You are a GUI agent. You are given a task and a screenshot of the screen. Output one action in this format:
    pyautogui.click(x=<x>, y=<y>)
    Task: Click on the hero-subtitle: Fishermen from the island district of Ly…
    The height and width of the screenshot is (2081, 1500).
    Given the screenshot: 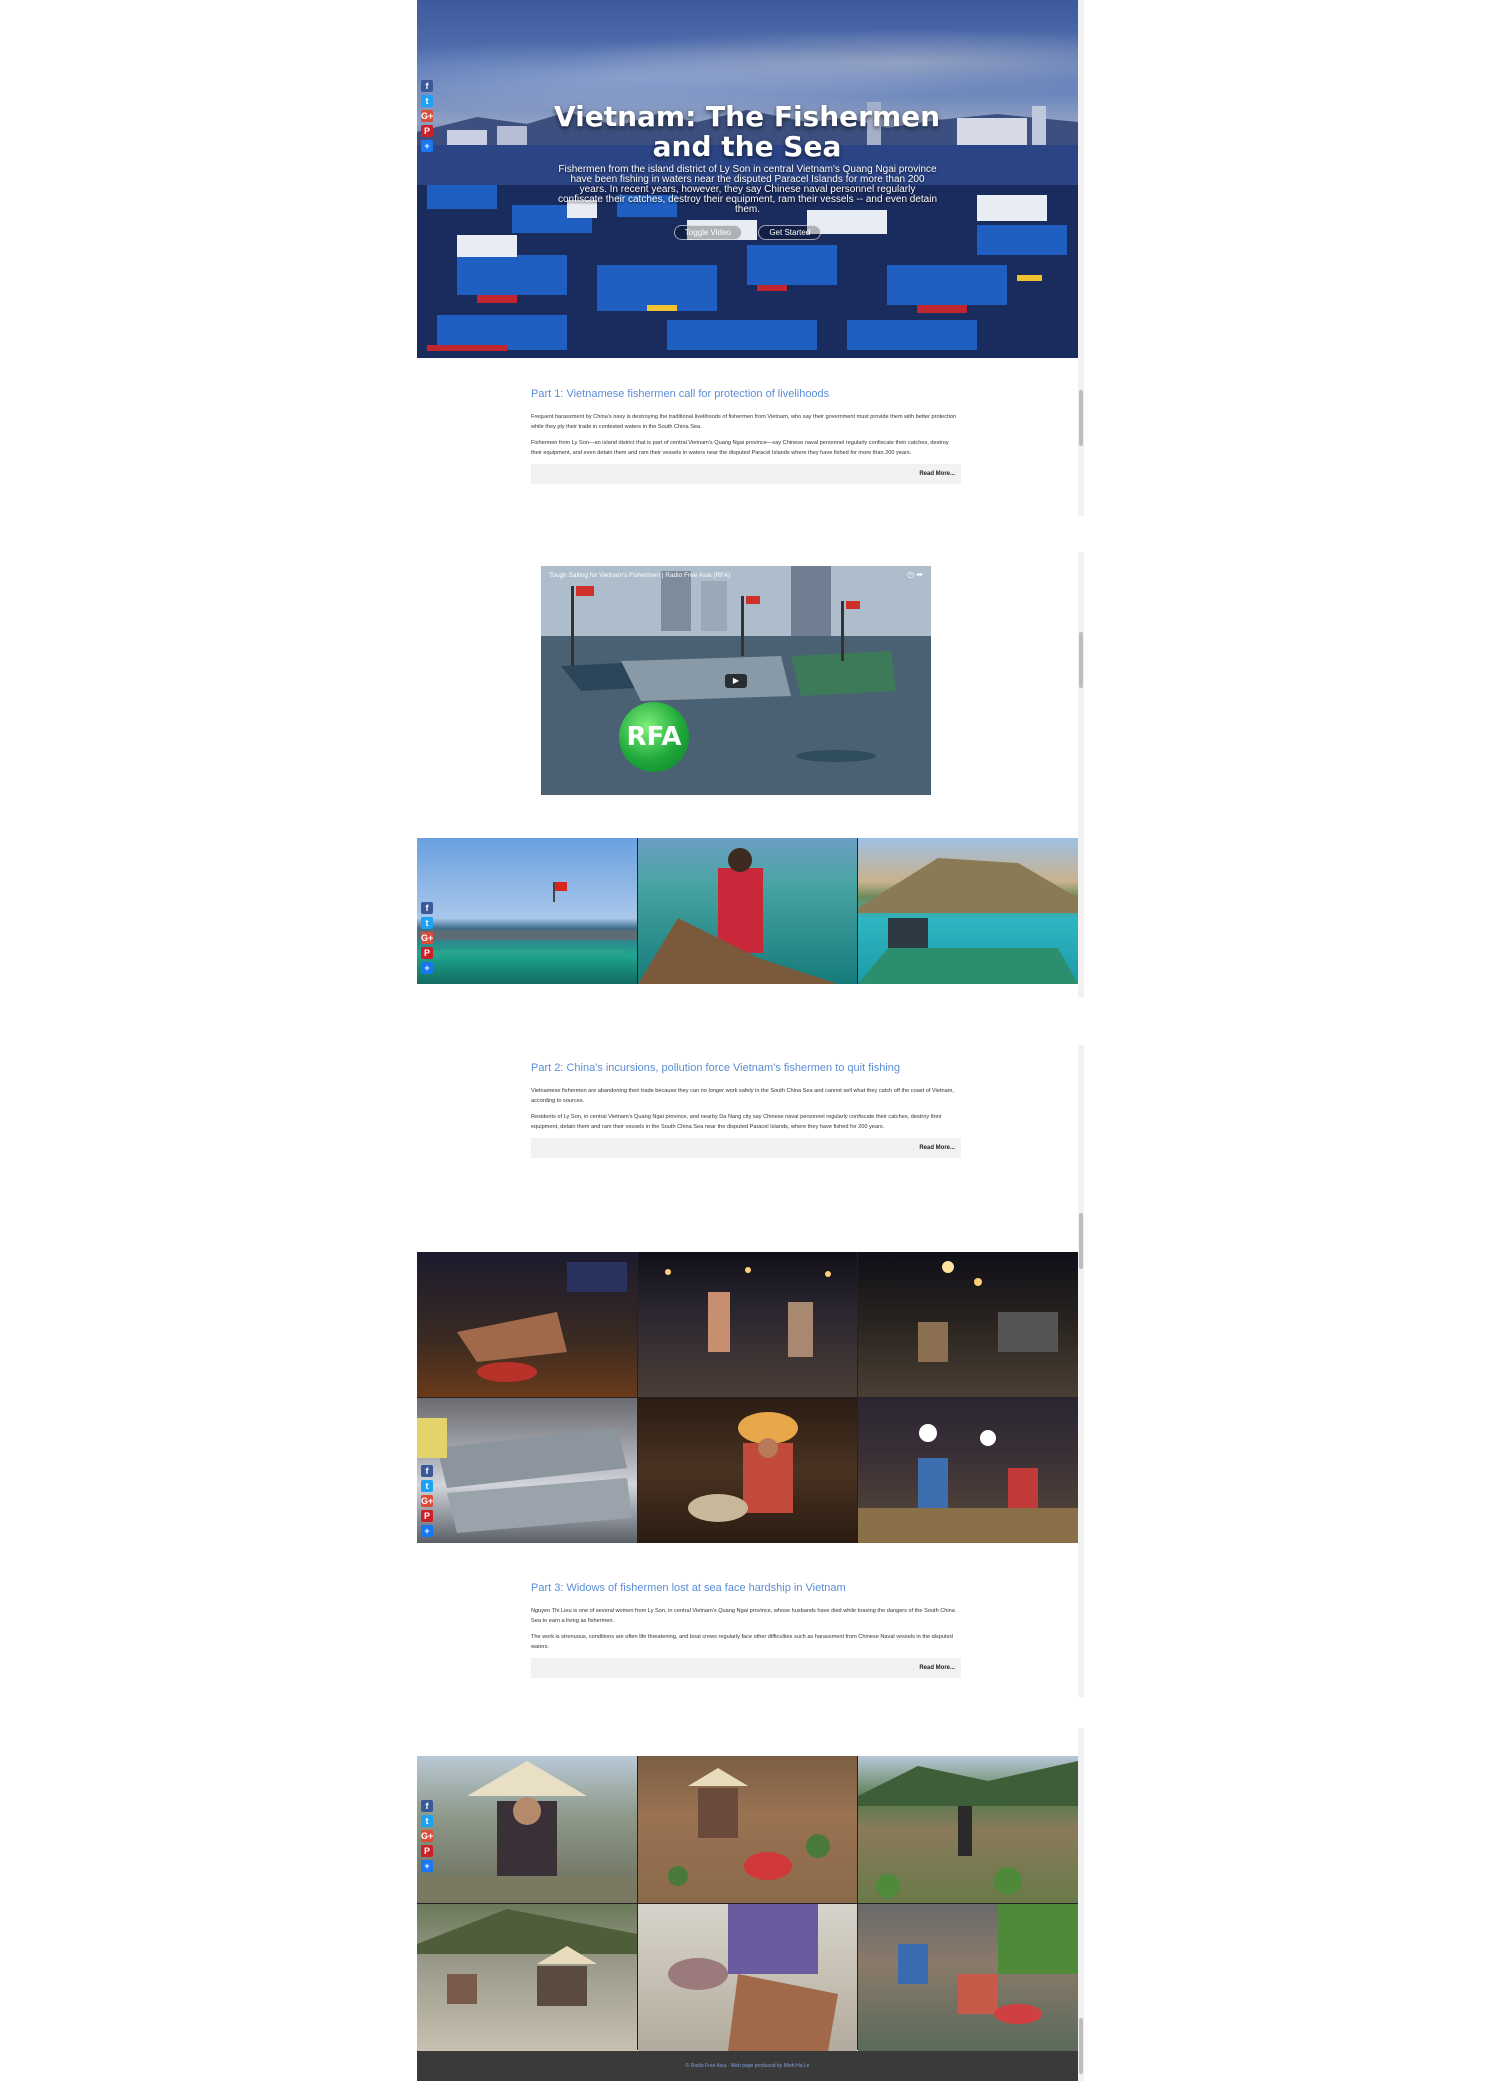 What is the action you would take?
    pyautogui.click(x=747, y=189)
    